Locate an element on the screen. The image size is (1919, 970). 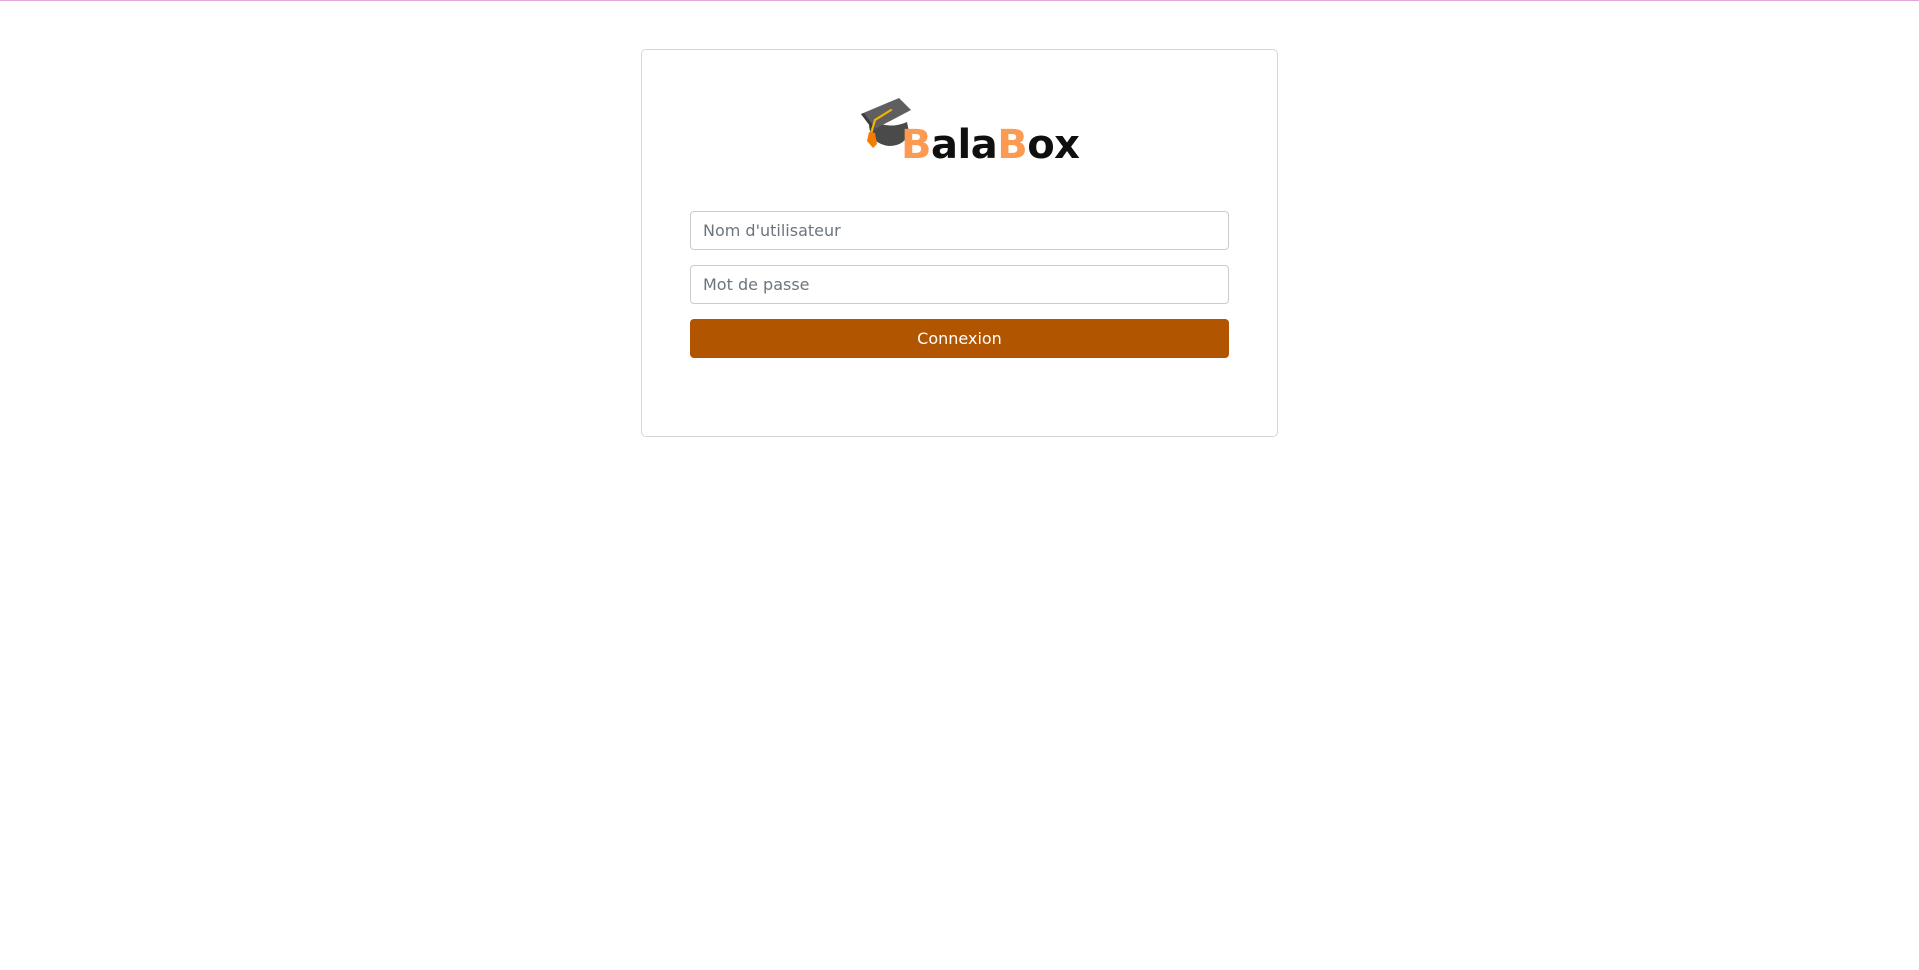
logo-text-ox: ox is located at coordinates (1053, 145).